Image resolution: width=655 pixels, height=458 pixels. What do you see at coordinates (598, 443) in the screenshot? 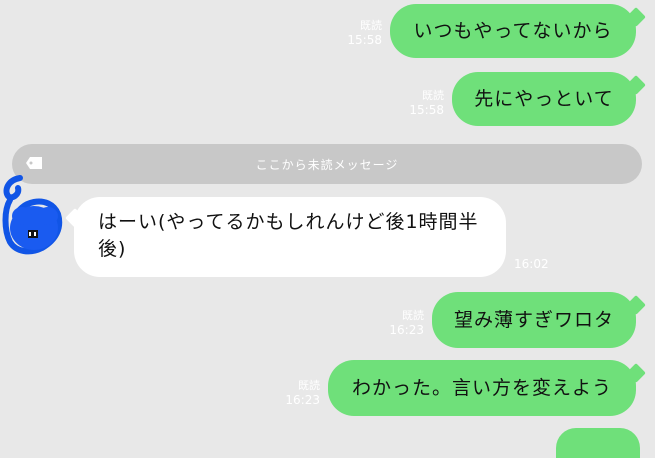
I see `outgoing-message-partial` at bounding box center [598, 443].